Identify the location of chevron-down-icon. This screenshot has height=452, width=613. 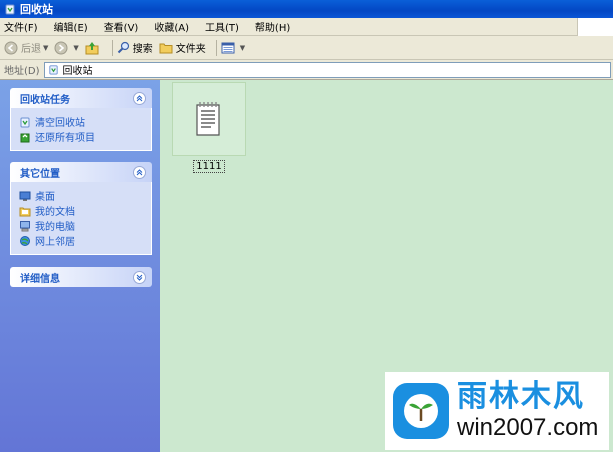
(139, 277).